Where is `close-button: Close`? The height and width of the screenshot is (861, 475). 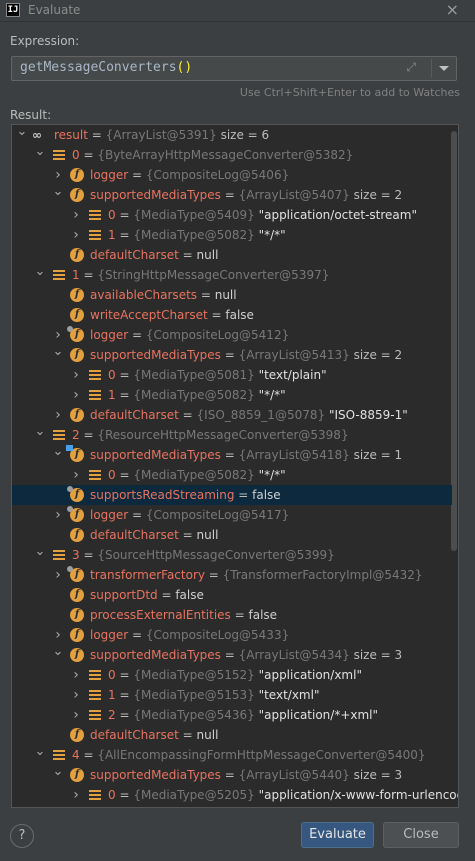 close-button: Close is located at coordinates (421, 835).